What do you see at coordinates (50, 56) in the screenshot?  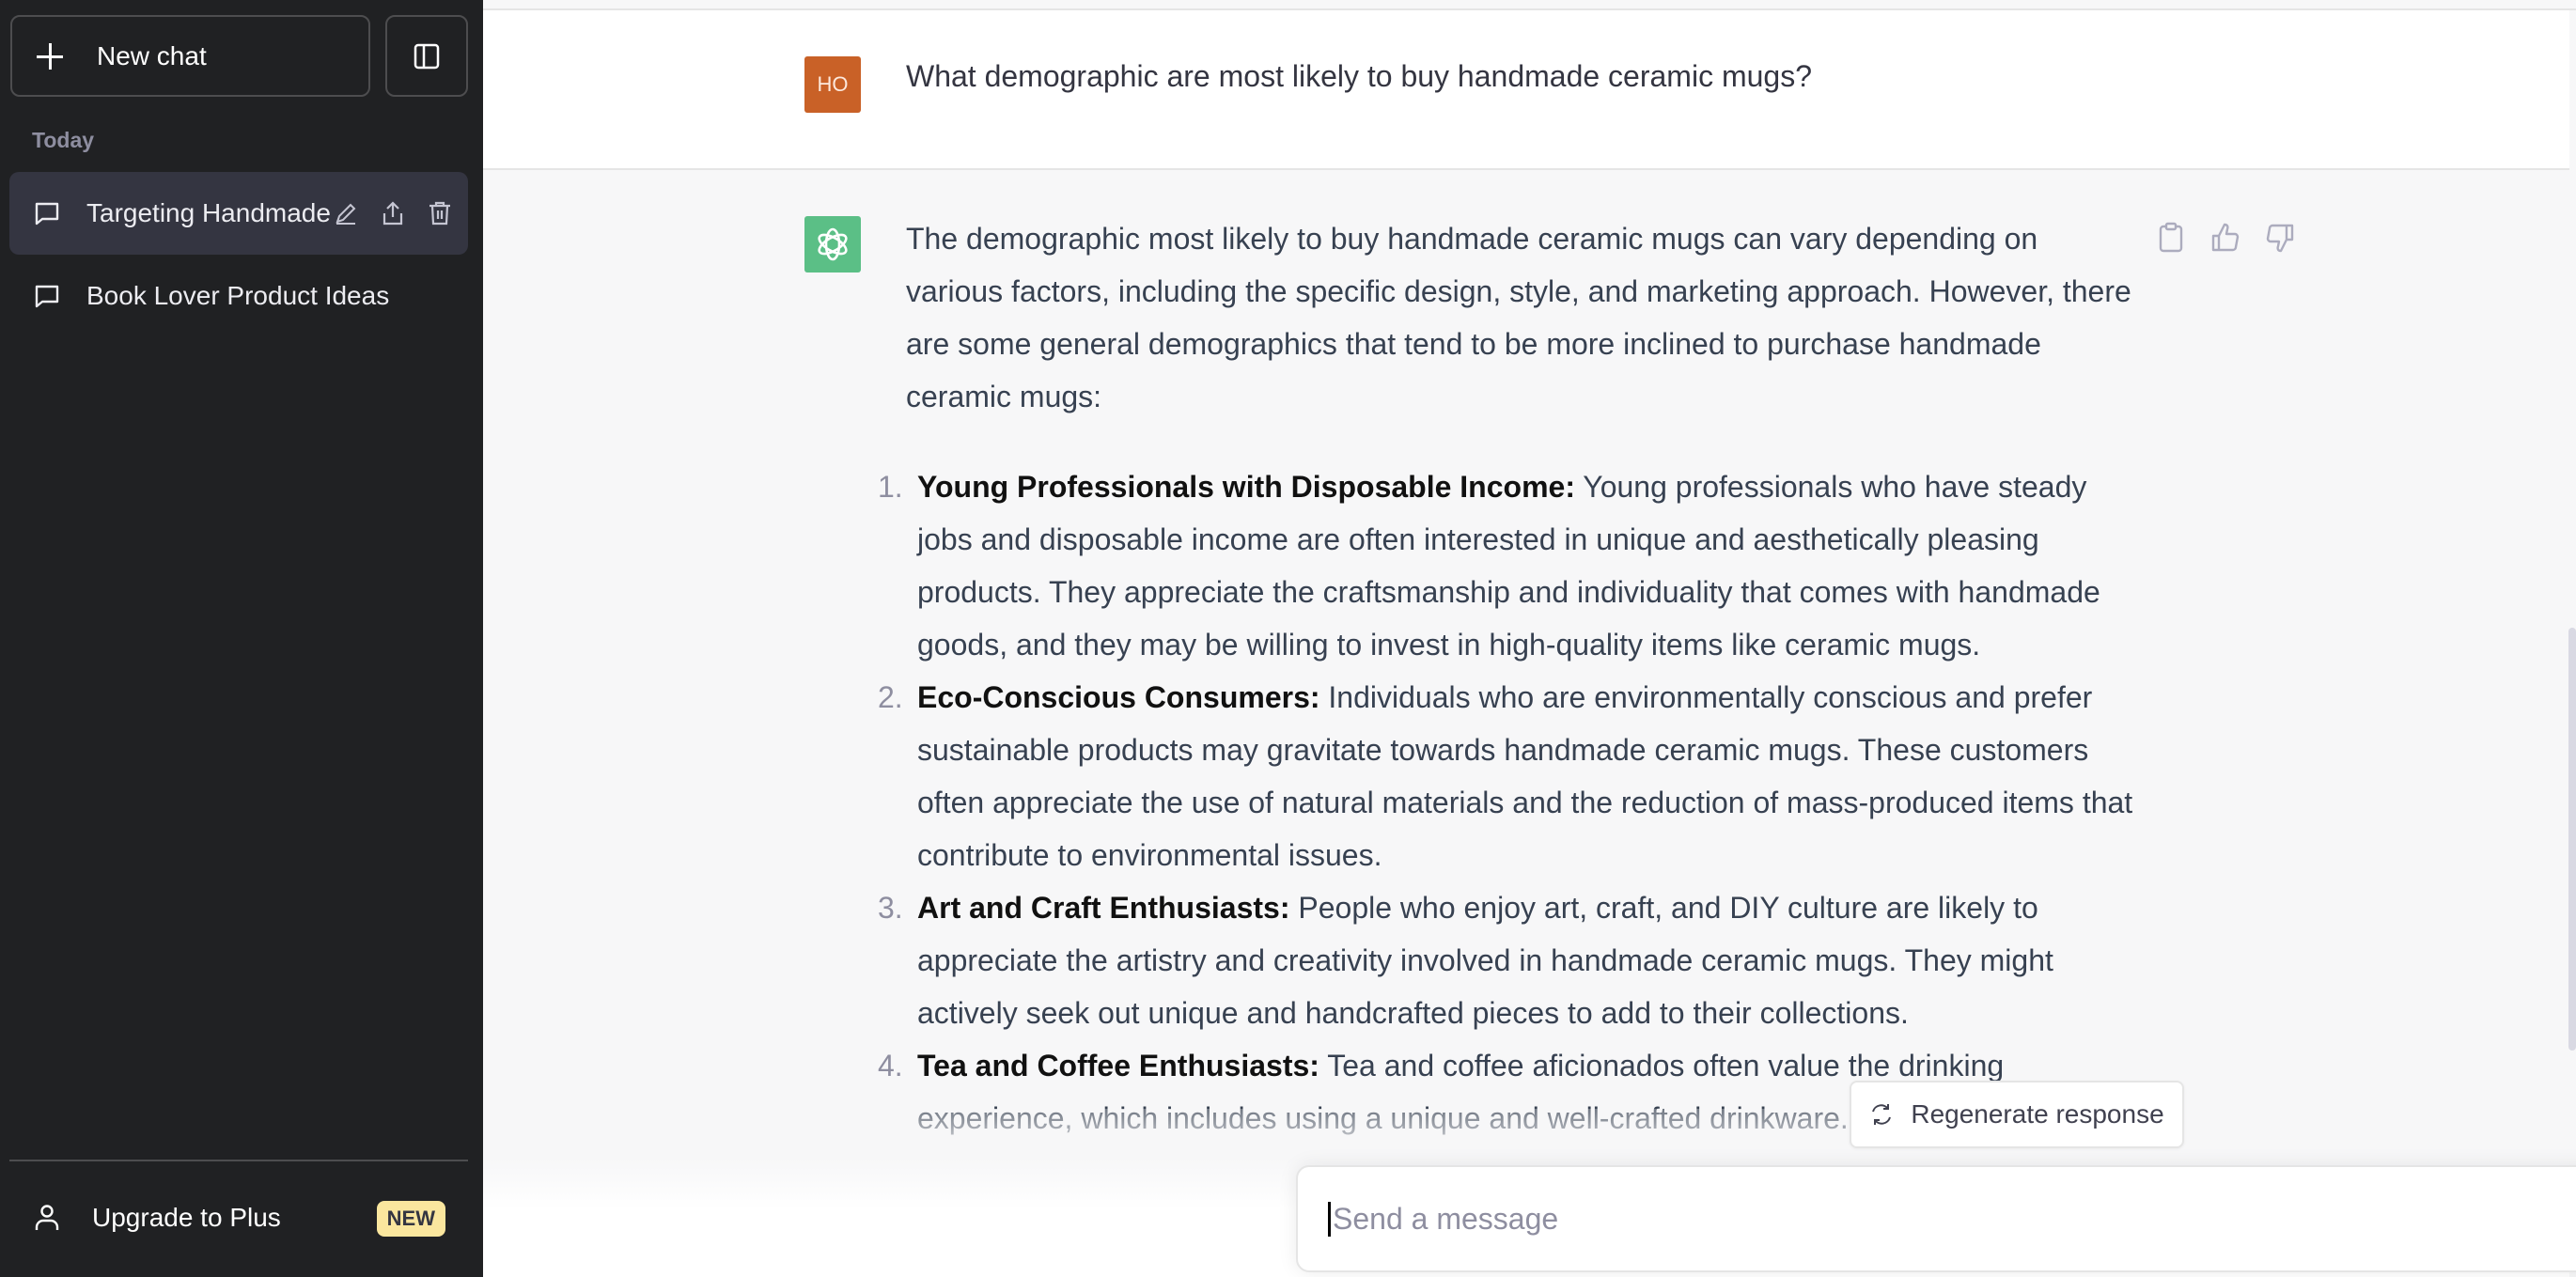 I see `plus-icon` at bounding box center [50, 56].